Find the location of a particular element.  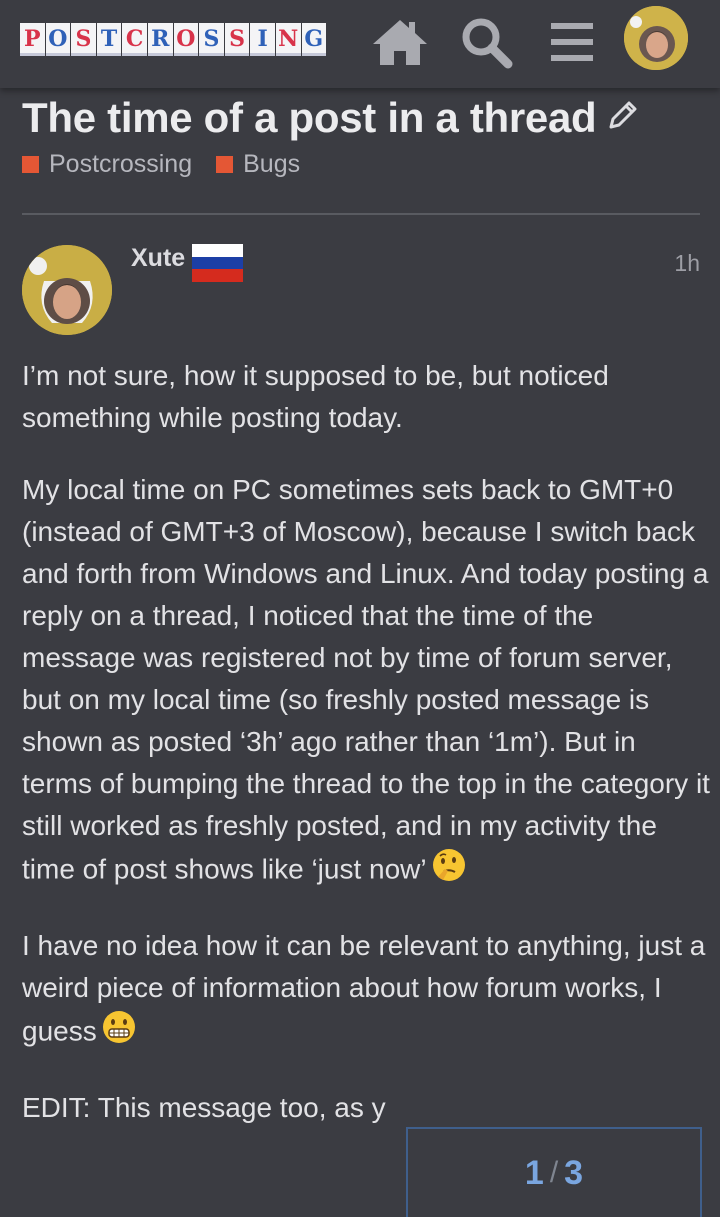

hamburger-menu-icon is located at coordinates (572, 42).